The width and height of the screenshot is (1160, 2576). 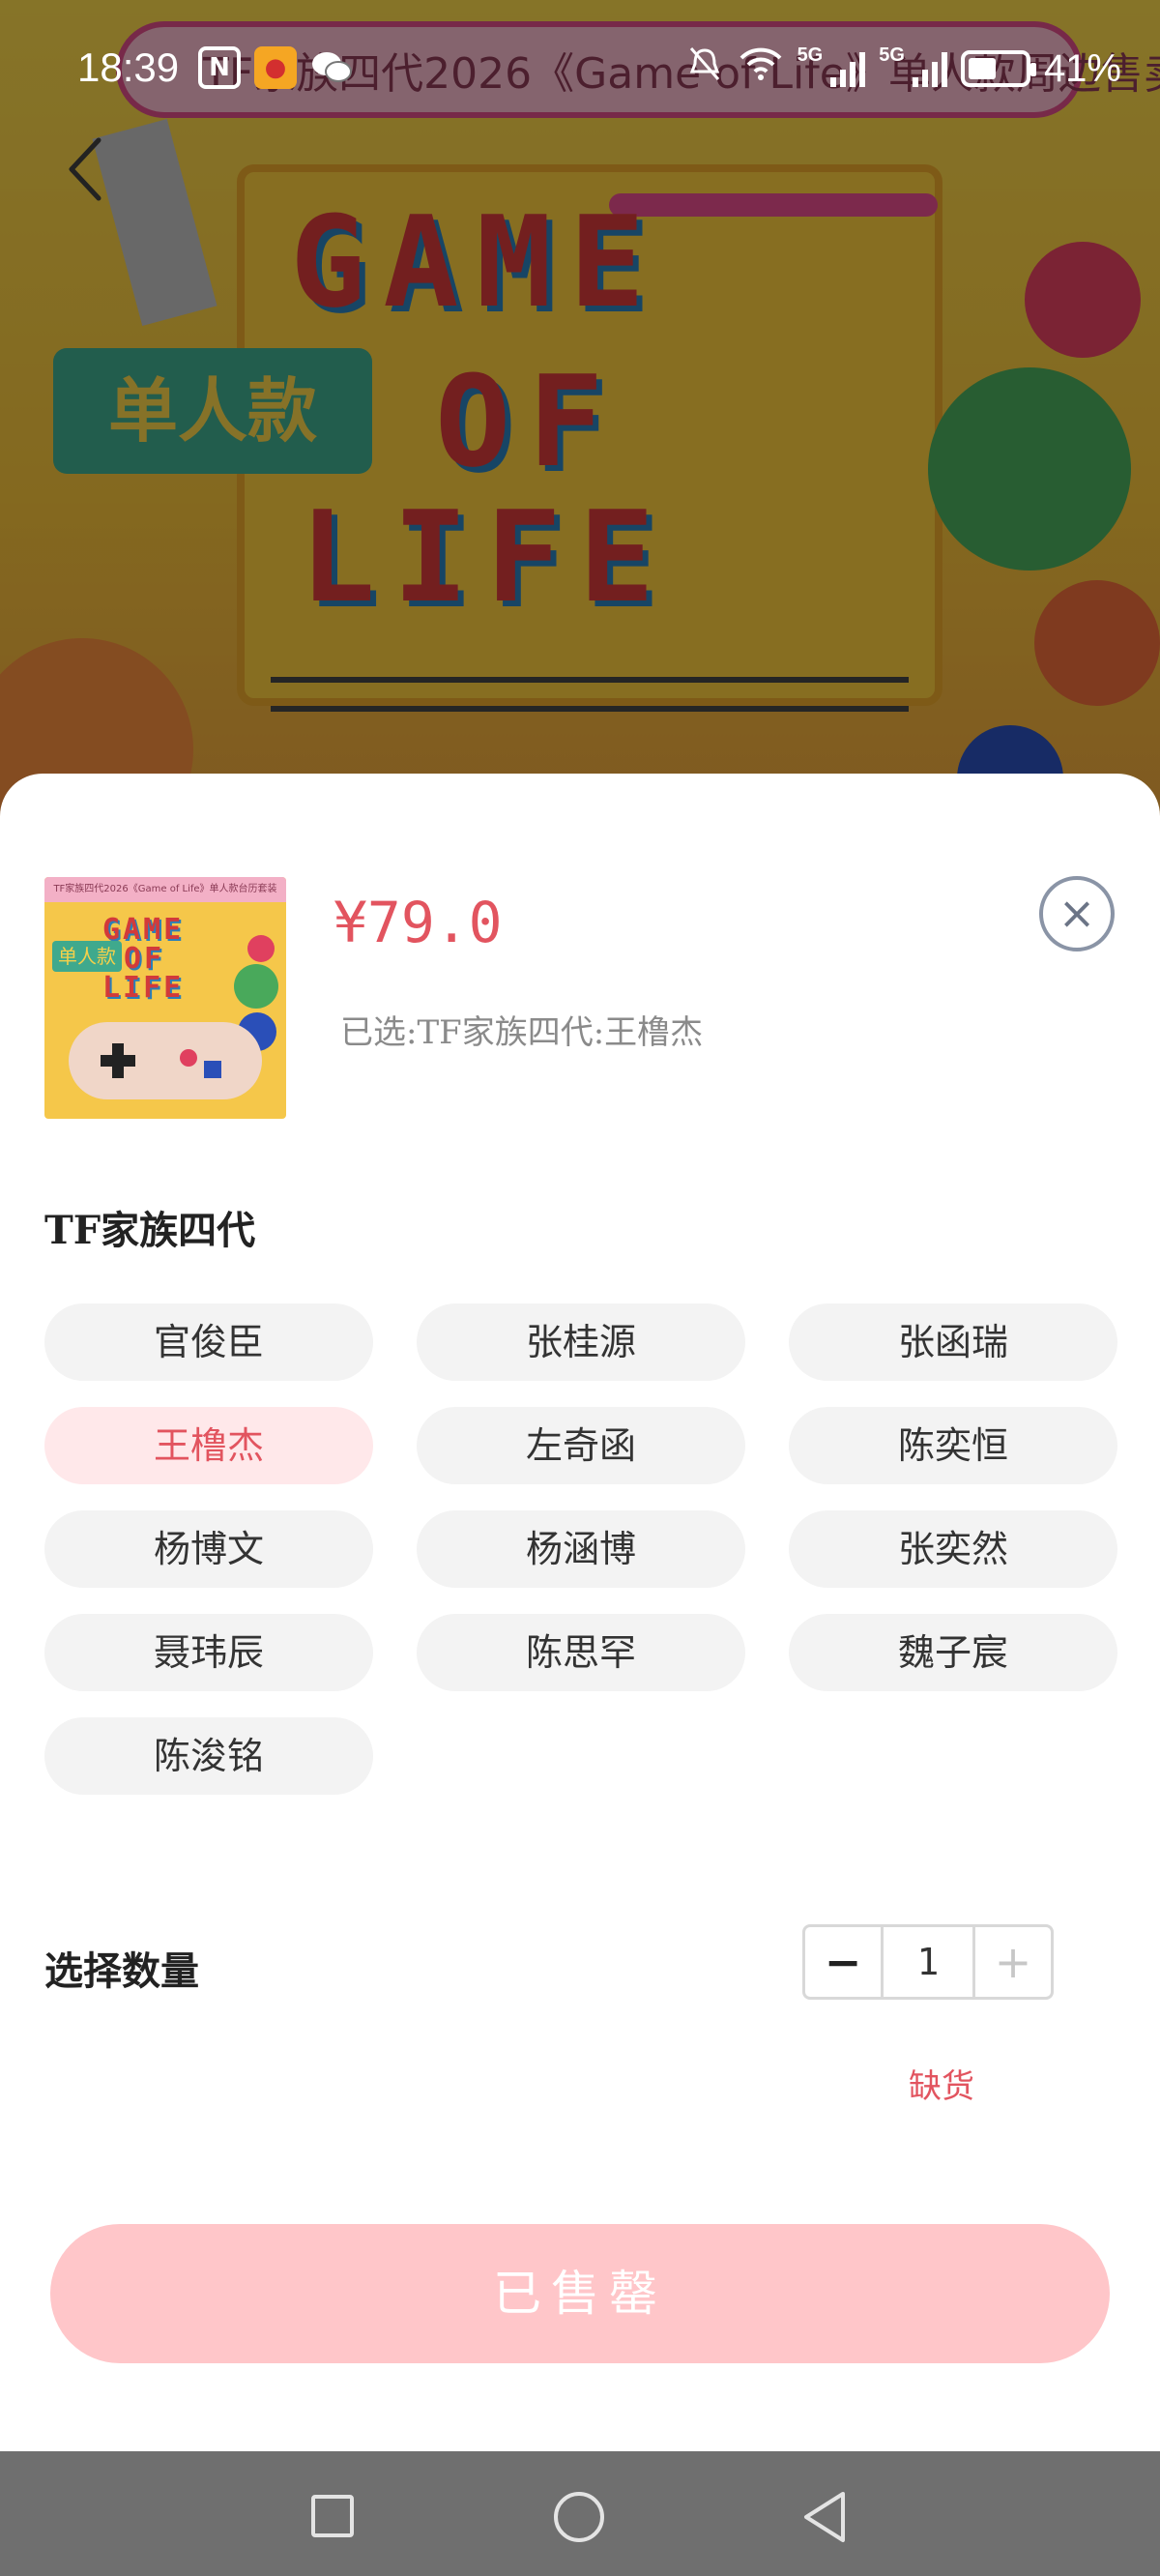 I want to click on option-chip: 张函瑞, so click(x=953, y=1342).